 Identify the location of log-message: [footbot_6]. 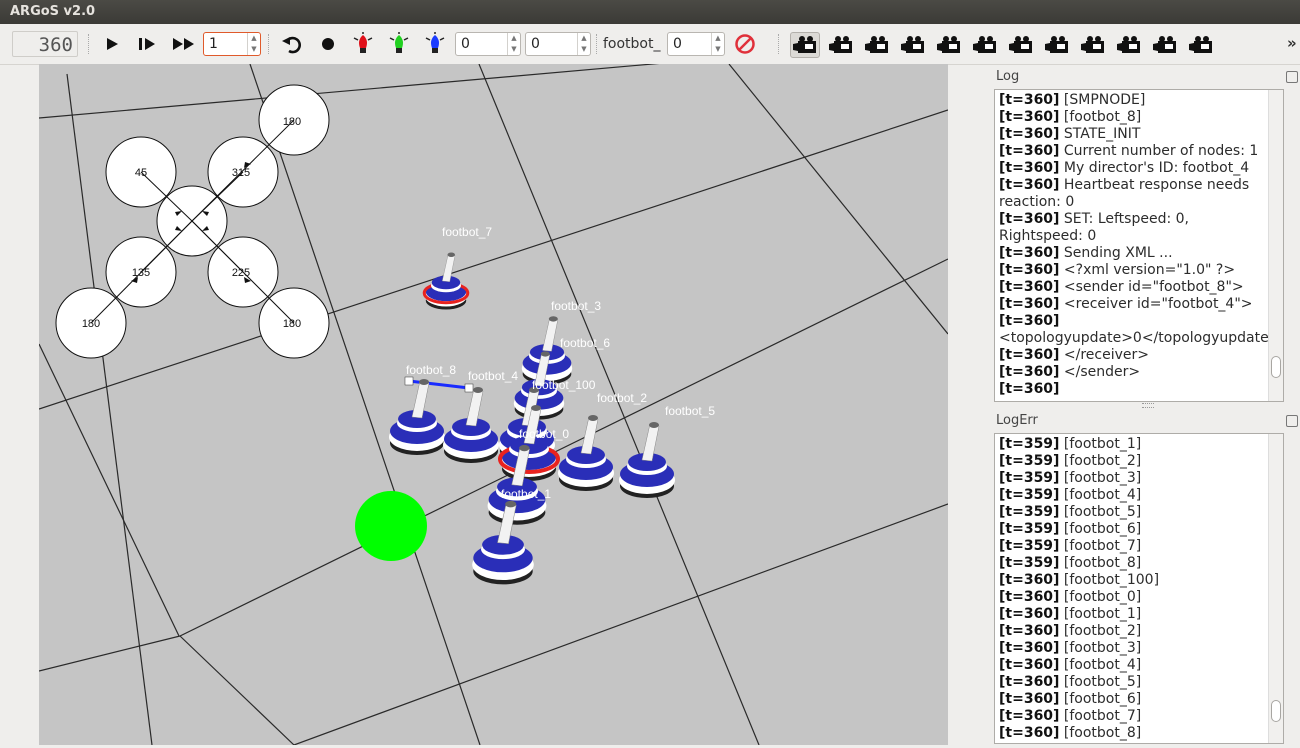
(1100, 529).